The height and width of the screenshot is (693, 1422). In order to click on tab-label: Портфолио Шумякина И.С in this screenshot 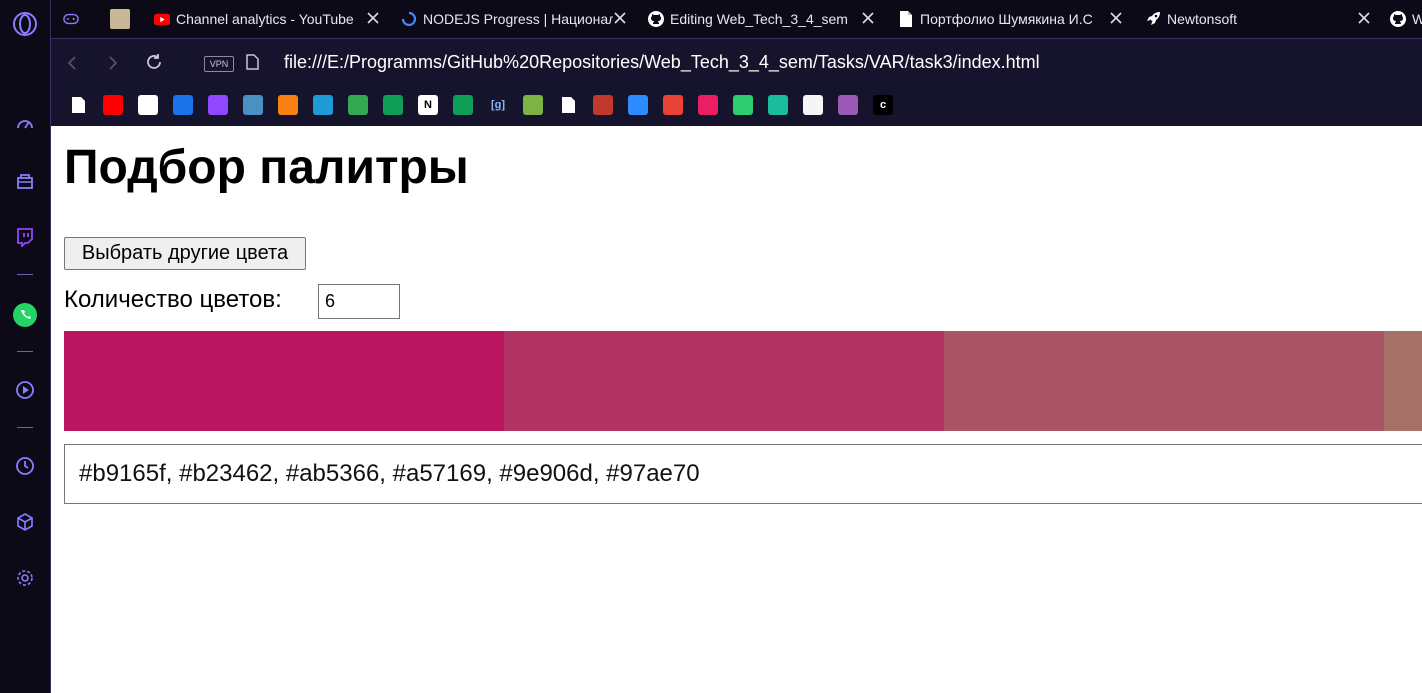, I will do `click(1006, 19)`.